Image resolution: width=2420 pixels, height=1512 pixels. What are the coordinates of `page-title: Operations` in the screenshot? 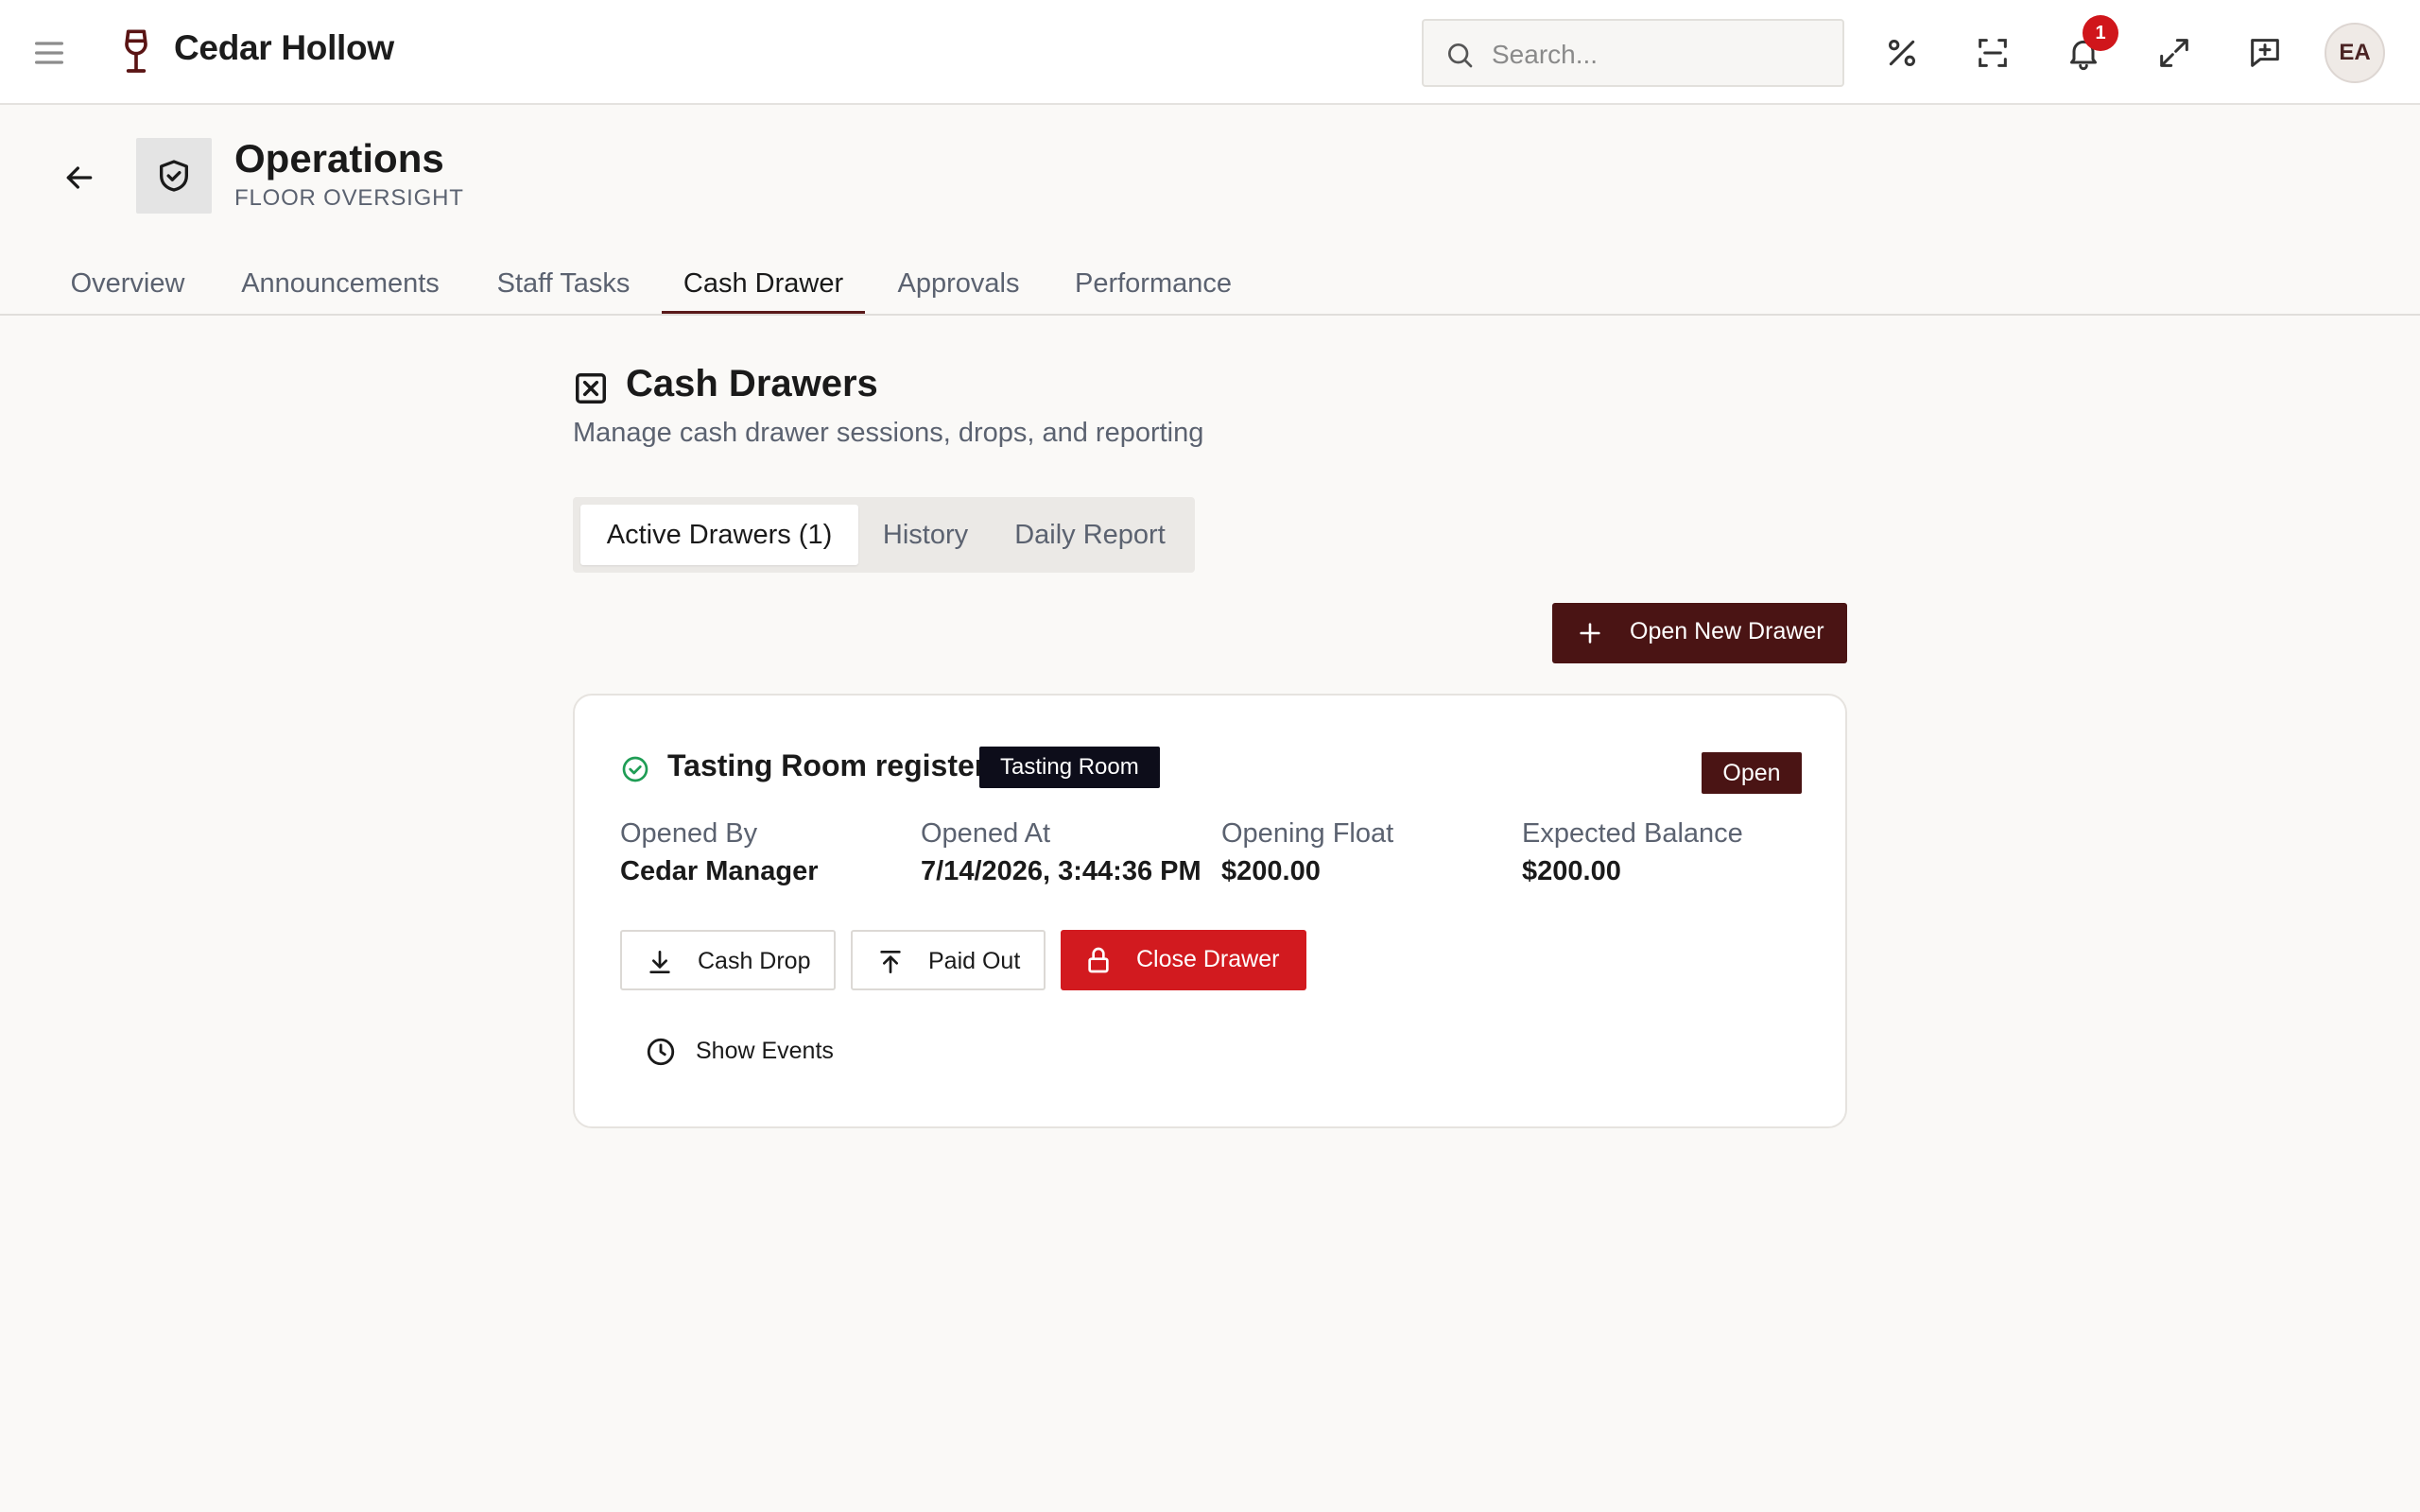 It's located at (339, 158).